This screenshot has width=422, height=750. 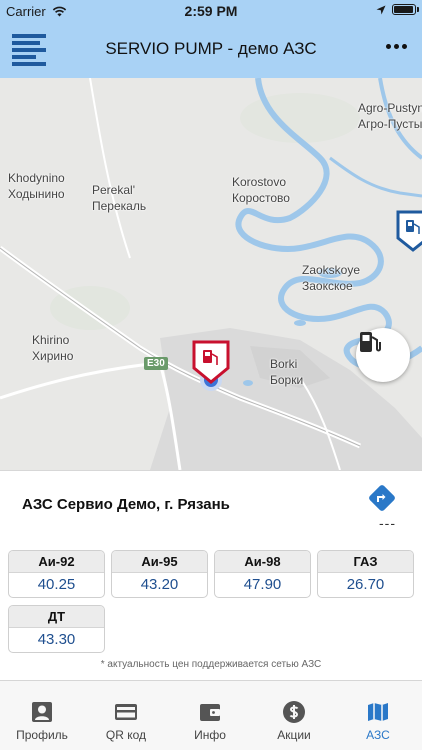 What do you see at coordinates (331, 278) in the screenshot?
I see `map-label-zaokskoye: Zaokskoye Заокское` at bounding box center [331, 278].